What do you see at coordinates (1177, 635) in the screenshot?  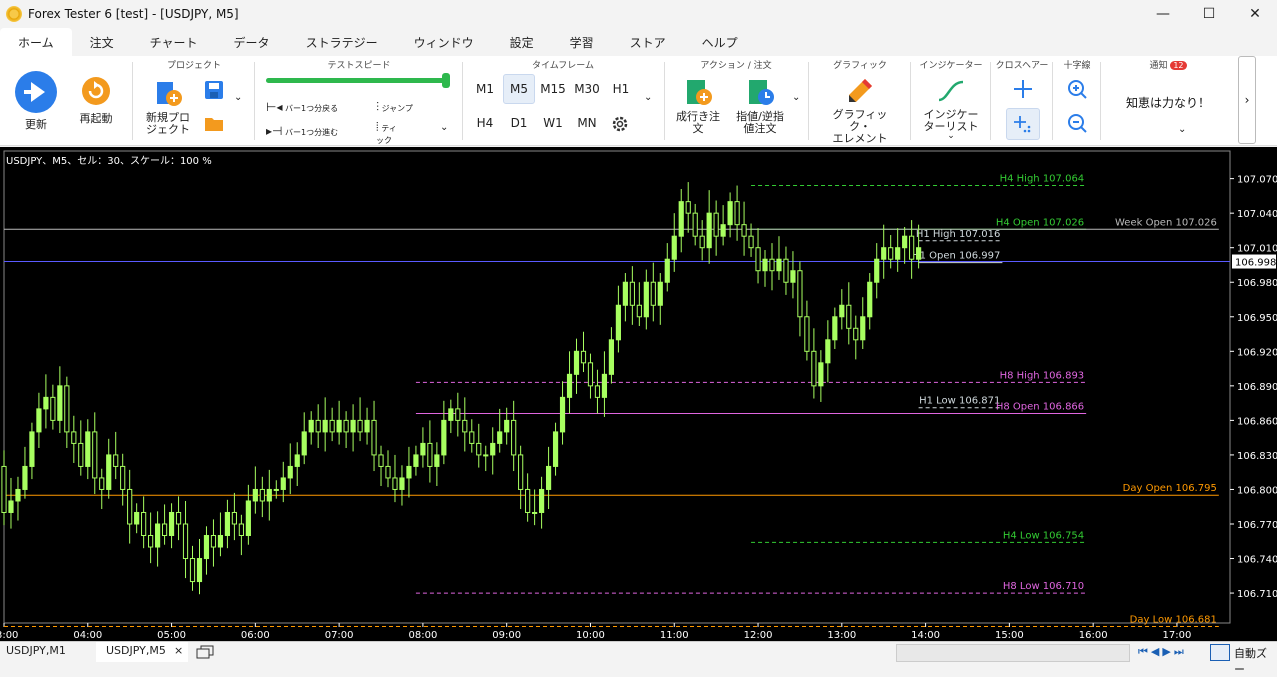 I see `time-tick-label: 17:00` at bounding box center [1177, 635].